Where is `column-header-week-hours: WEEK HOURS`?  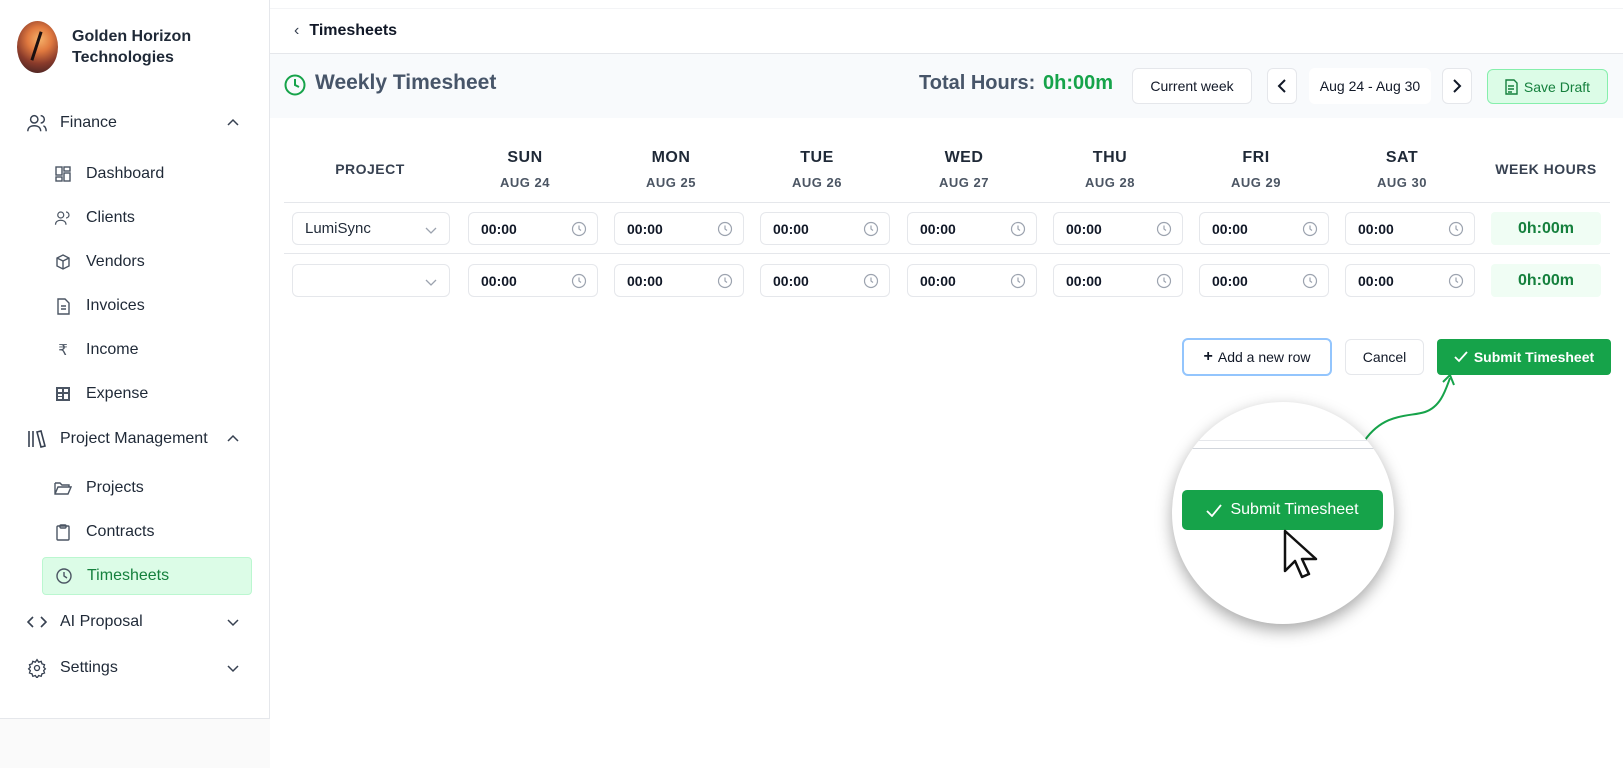 column-header-week-hours: WEEK HOURS is located at coordinates (1546, 169).